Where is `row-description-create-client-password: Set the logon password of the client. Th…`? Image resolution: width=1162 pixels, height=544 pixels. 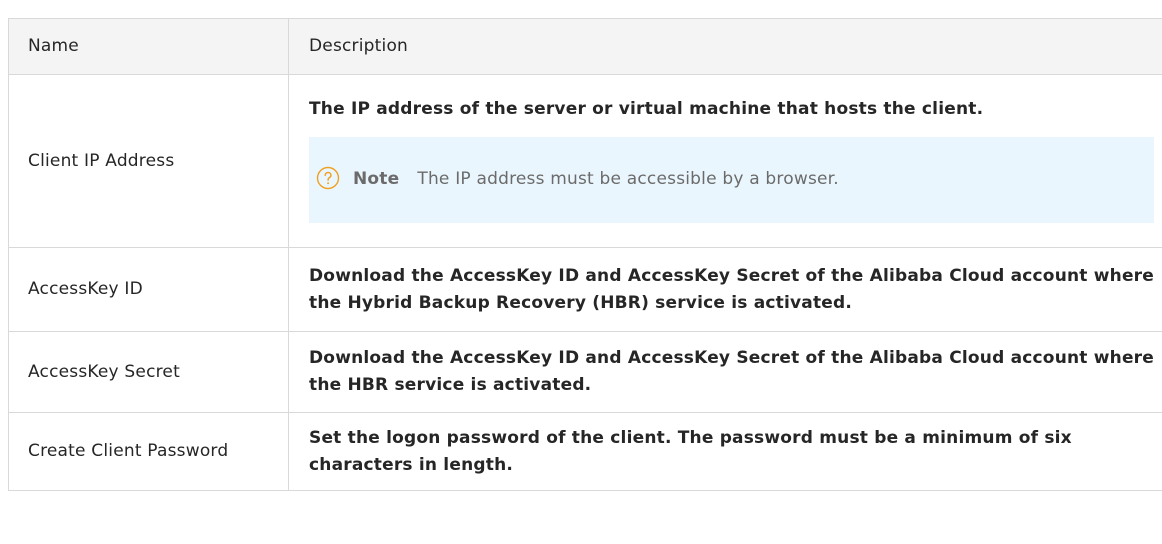 row-description-create-client-password: Set the logon password of the client. Th… is located at coordinates (725, 451).